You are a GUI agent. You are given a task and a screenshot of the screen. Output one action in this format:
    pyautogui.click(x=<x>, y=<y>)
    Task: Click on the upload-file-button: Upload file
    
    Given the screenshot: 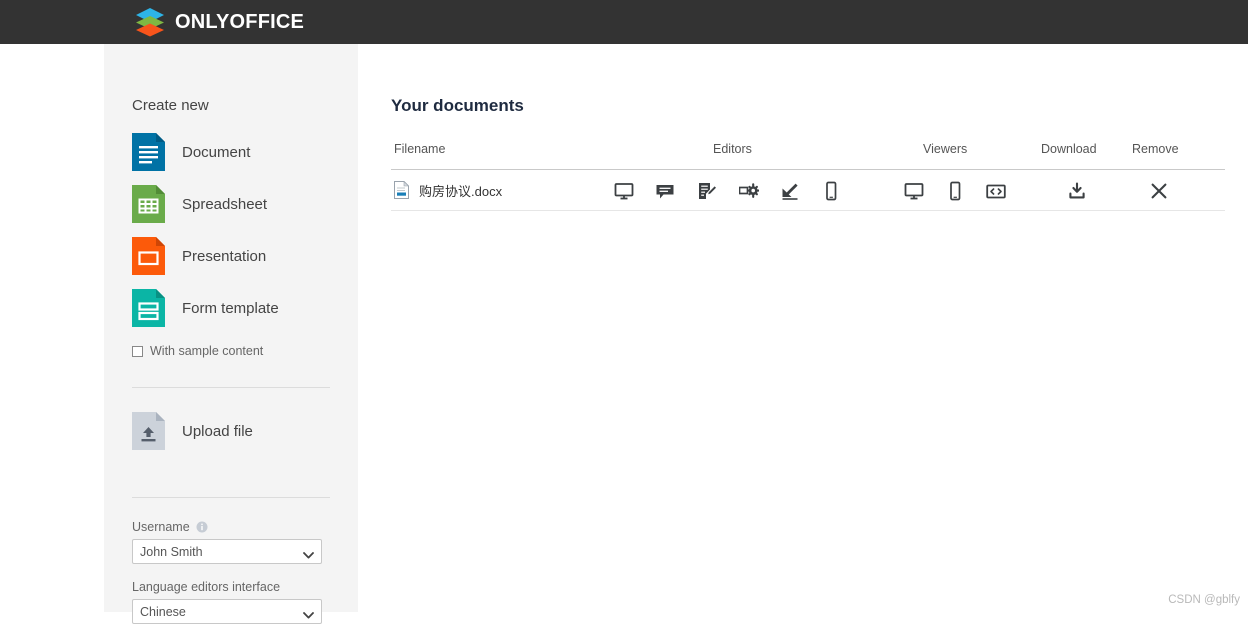 What is the action you would take?
    pyautogui.click(x=231, y=431)
    